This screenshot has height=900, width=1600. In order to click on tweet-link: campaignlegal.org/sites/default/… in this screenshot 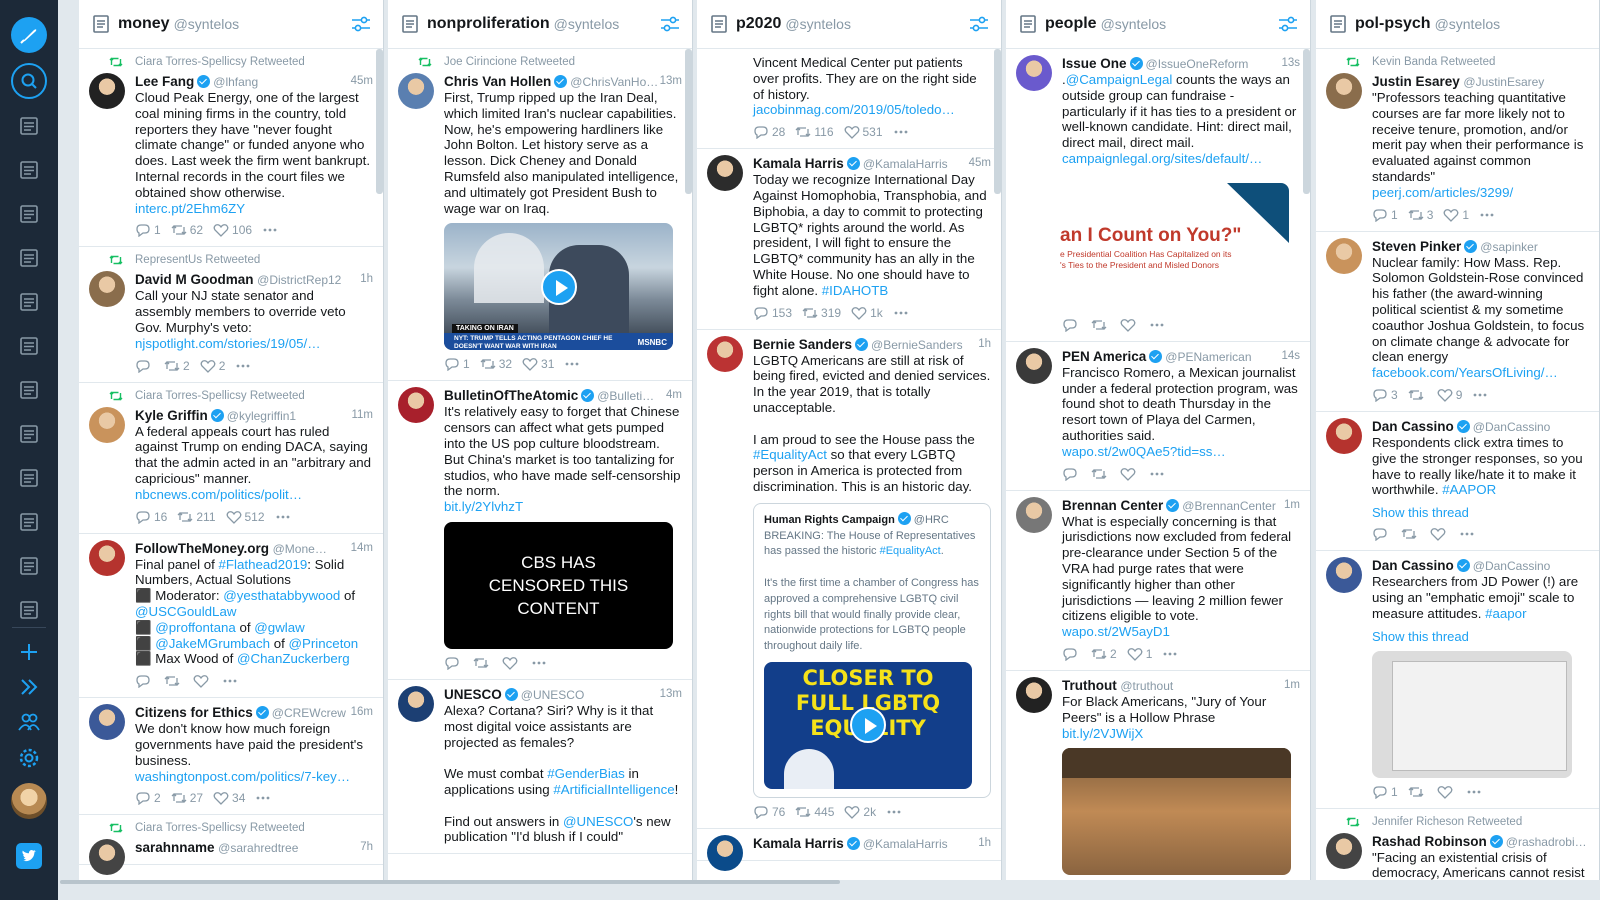, I will do `click(1181, 159)`.